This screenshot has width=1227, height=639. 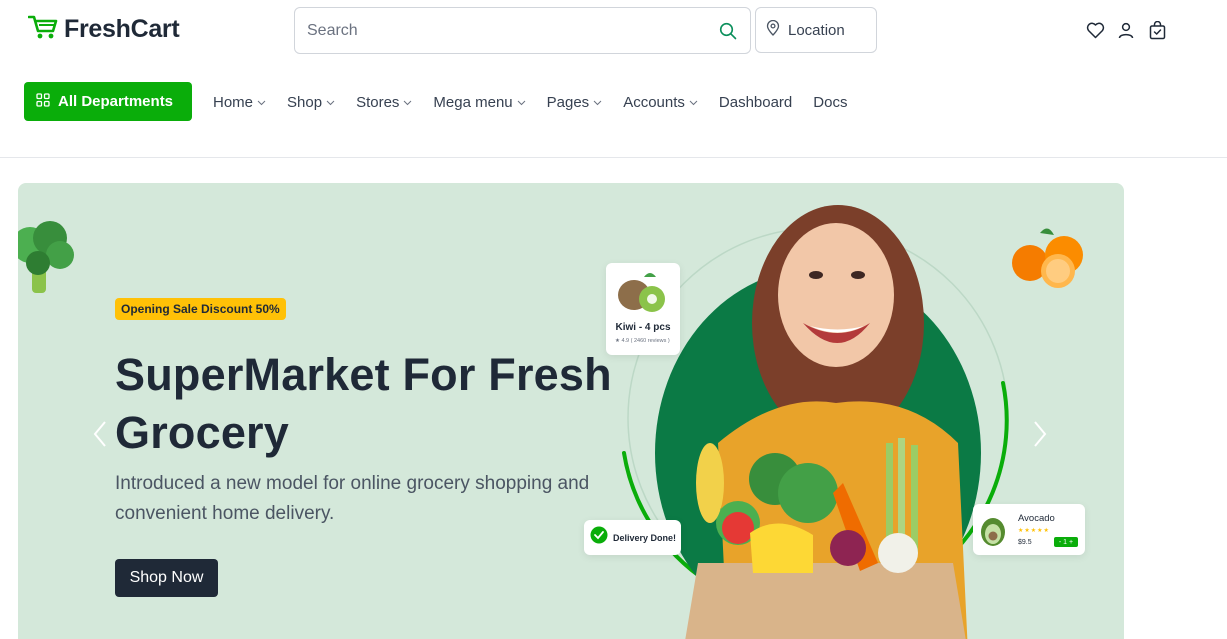 I want to click on nav-item-mega-menu: Mega menu, so click(x=479, y=102).